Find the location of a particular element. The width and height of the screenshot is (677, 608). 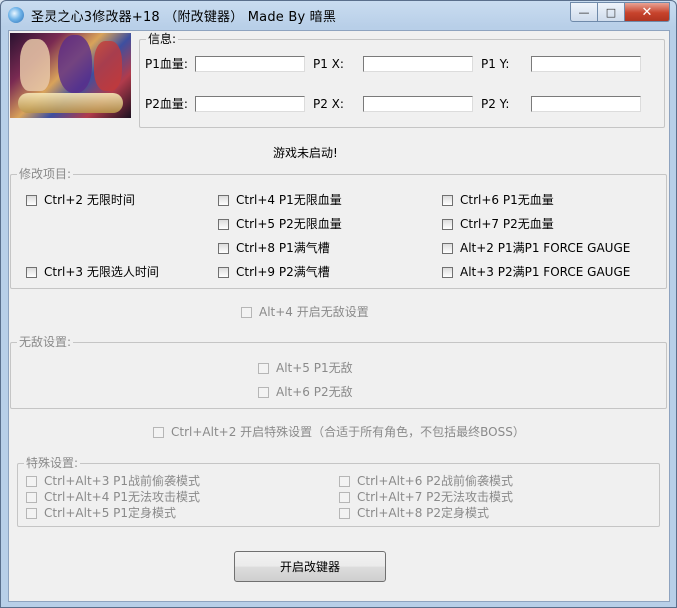

info-group: 信息: P1血量: P1 X: P1 Y: P2血量: P2 X: P2 Y: is located at coordinates (402, 80).